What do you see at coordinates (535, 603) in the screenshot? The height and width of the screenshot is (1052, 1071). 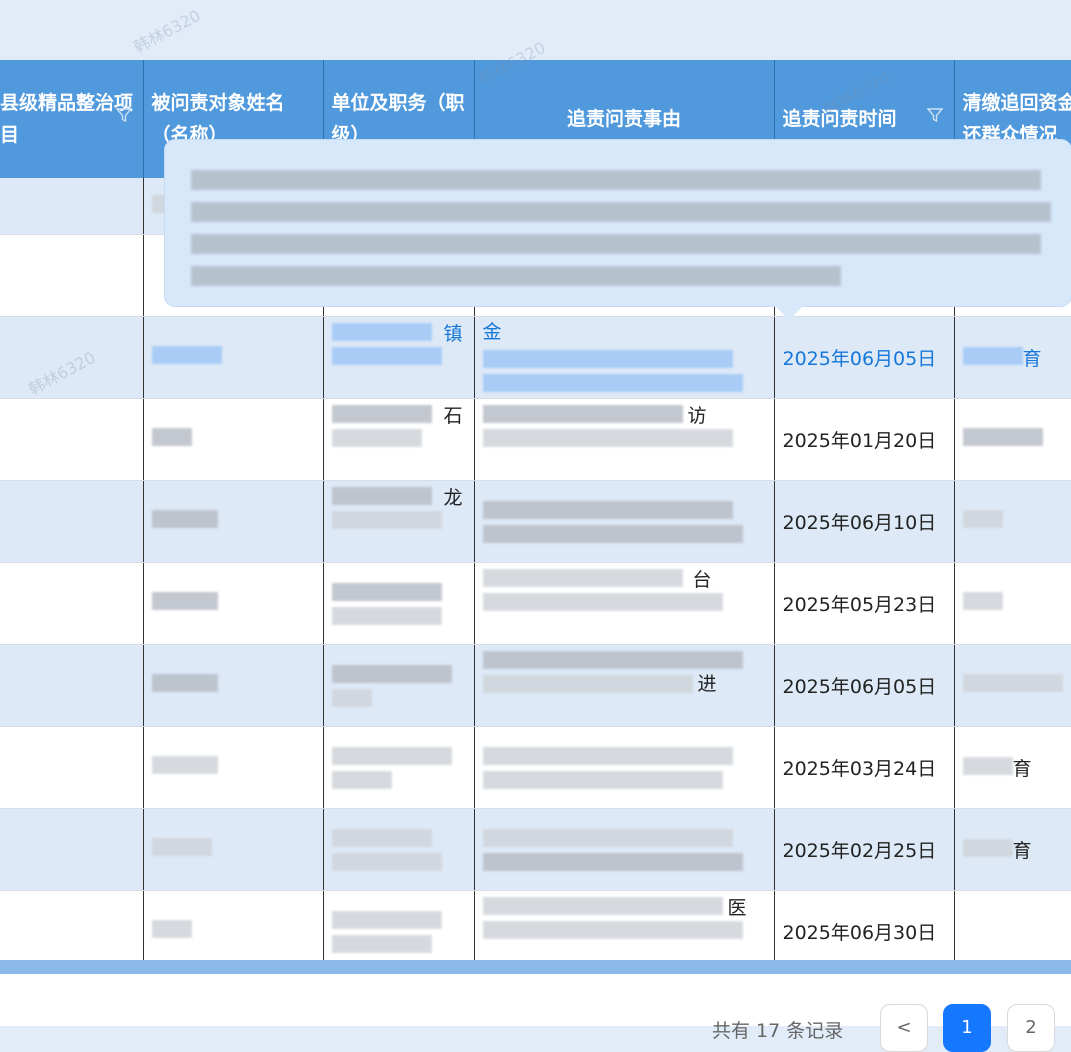 I see `table-row: 台 2025年05月23日` at bounding box center [535, 603].